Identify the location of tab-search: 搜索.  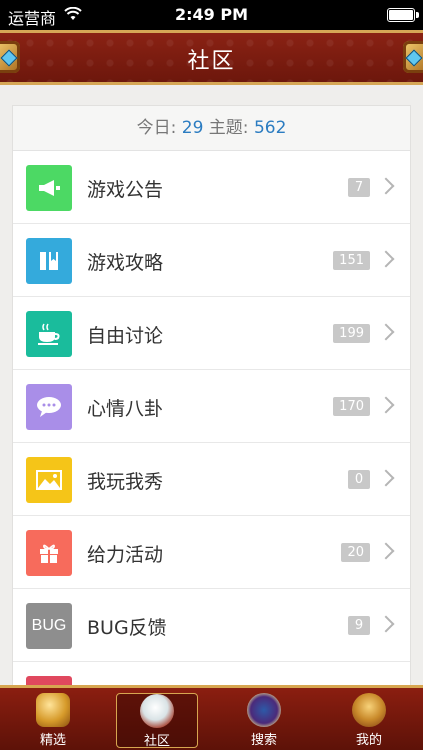
(264, 720).